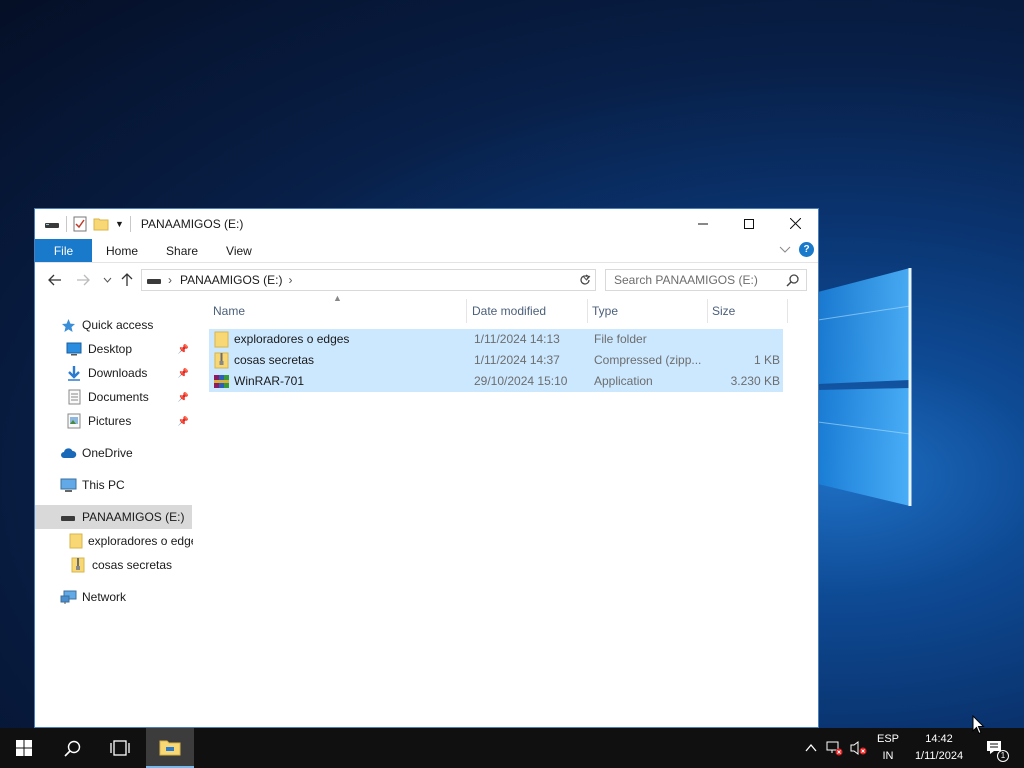 The height and width of the screenshot is (768, 1024). What do you see at coordinates (113, 517) in the screenshot?
I see `nav-drive-e: PANAAMIGOS (E:)` at bounding box center [113, 517].